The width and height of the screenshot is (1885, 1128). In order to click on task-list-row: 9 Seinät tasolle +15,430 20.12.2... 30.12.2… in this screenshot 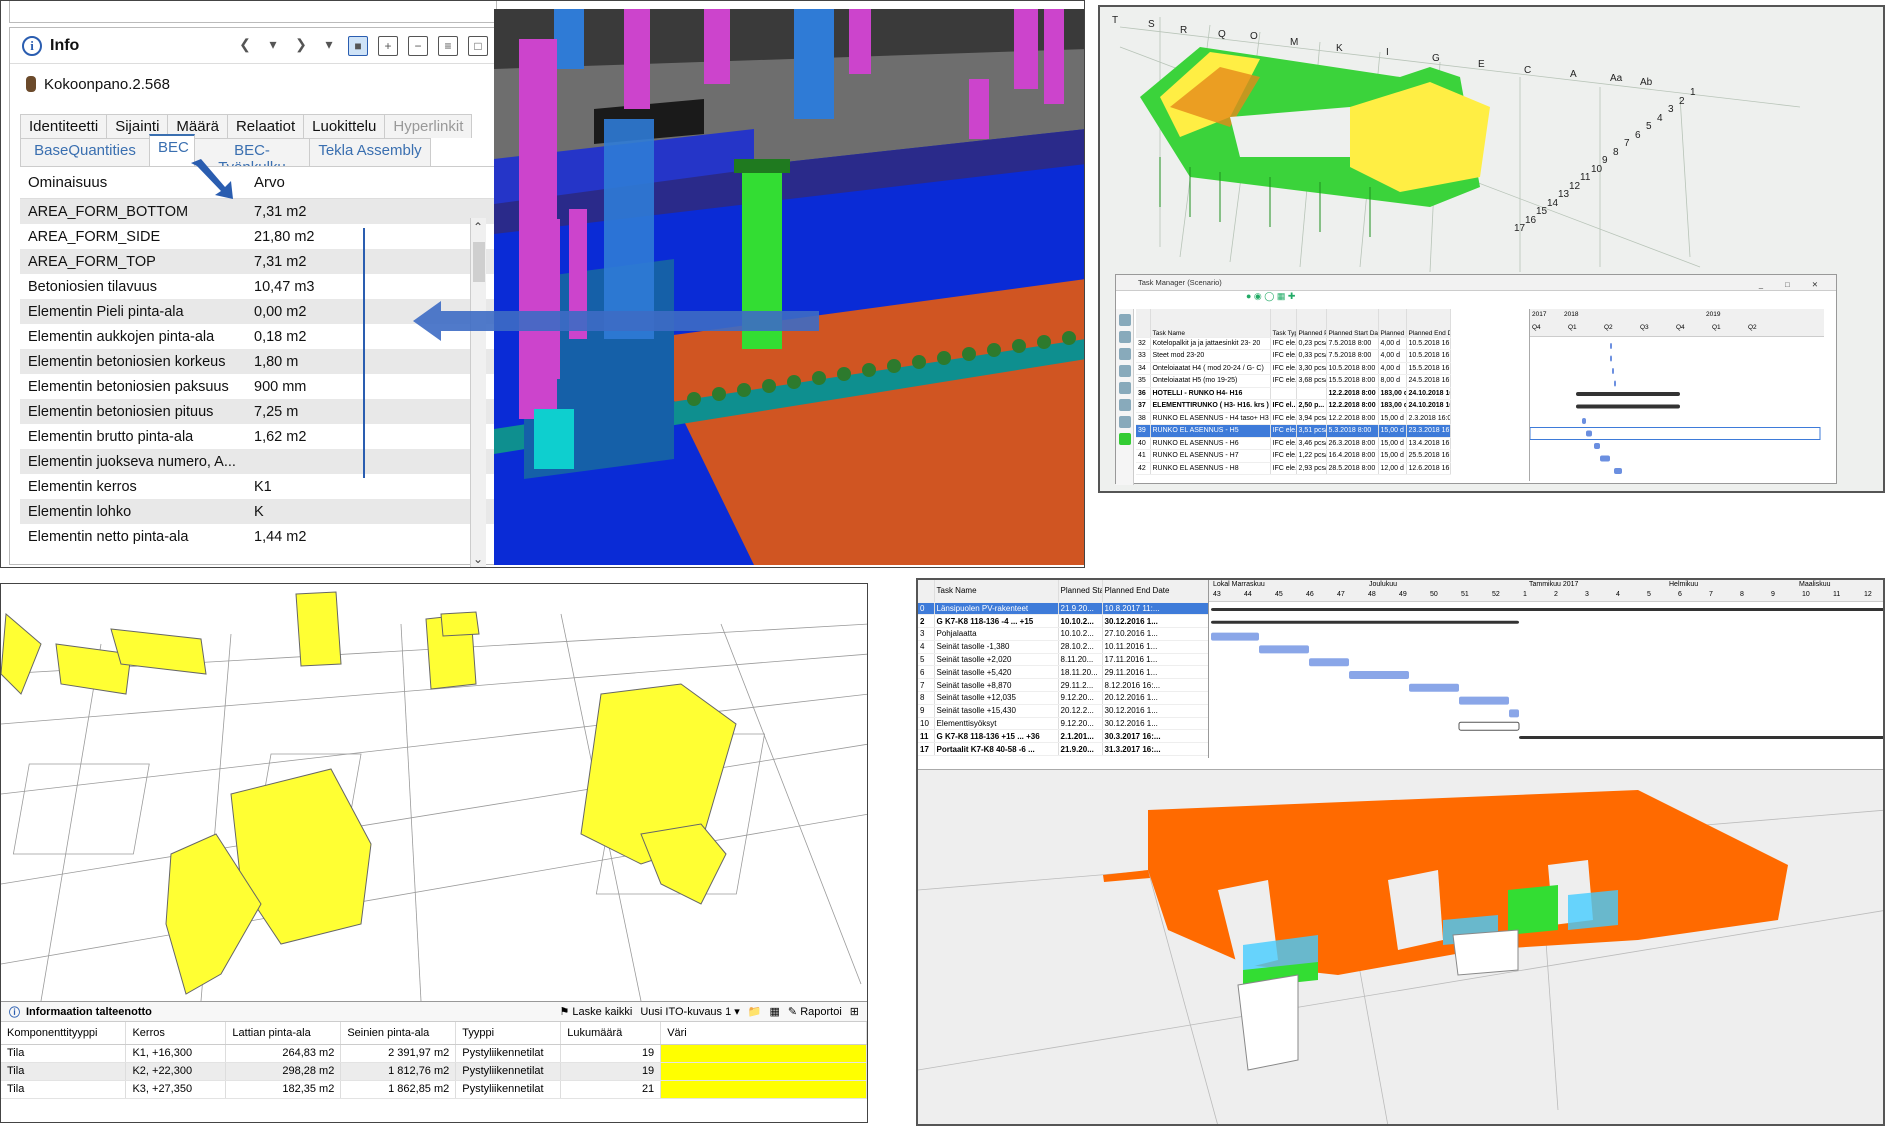, I will do `click(1063, 711)`.